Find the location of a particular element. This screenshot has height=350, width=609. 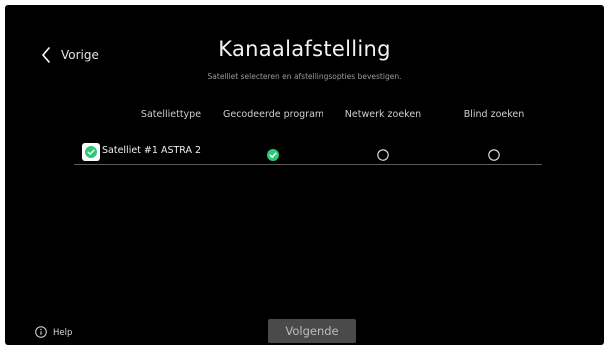

column-header-blind-search: Blind zoeken is located at coordinates (494, 114).